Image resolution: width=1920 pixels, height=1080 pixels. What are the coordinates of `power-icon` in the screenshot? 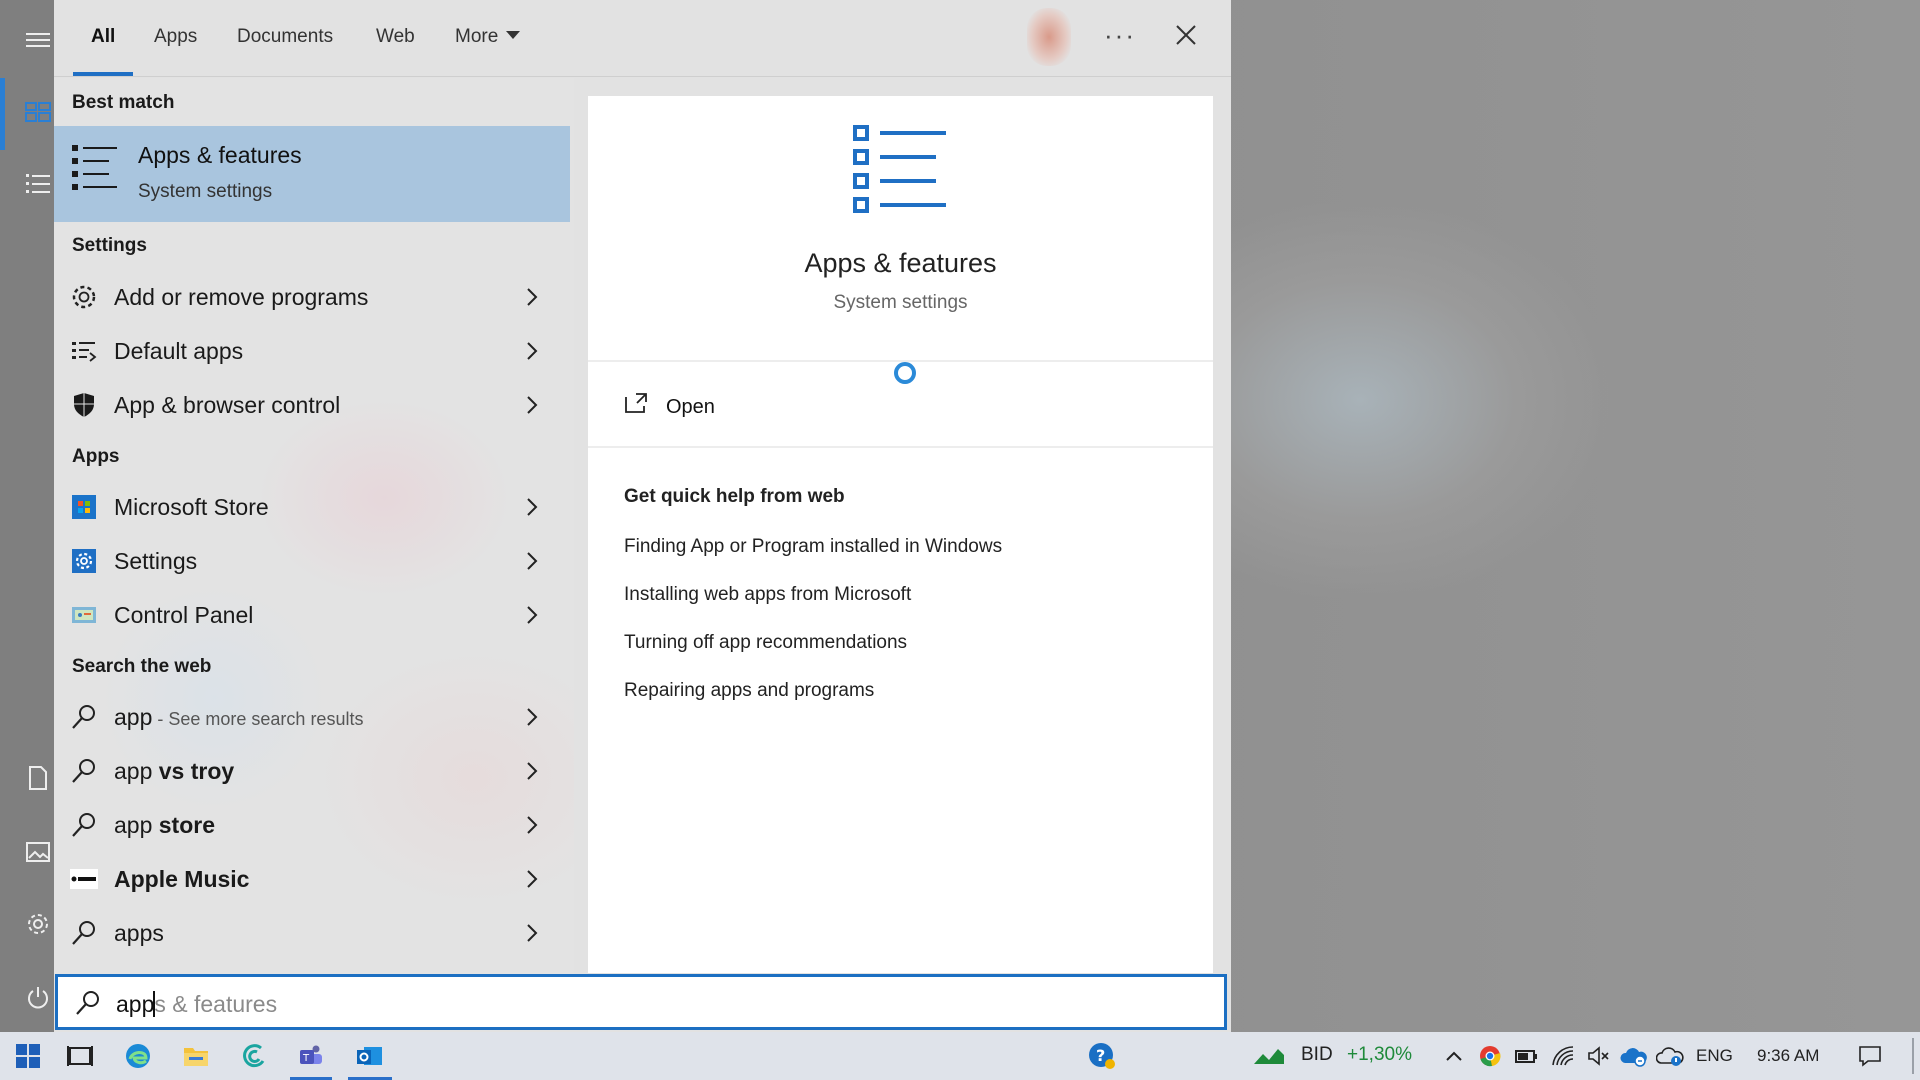 It's located at (38, 998).